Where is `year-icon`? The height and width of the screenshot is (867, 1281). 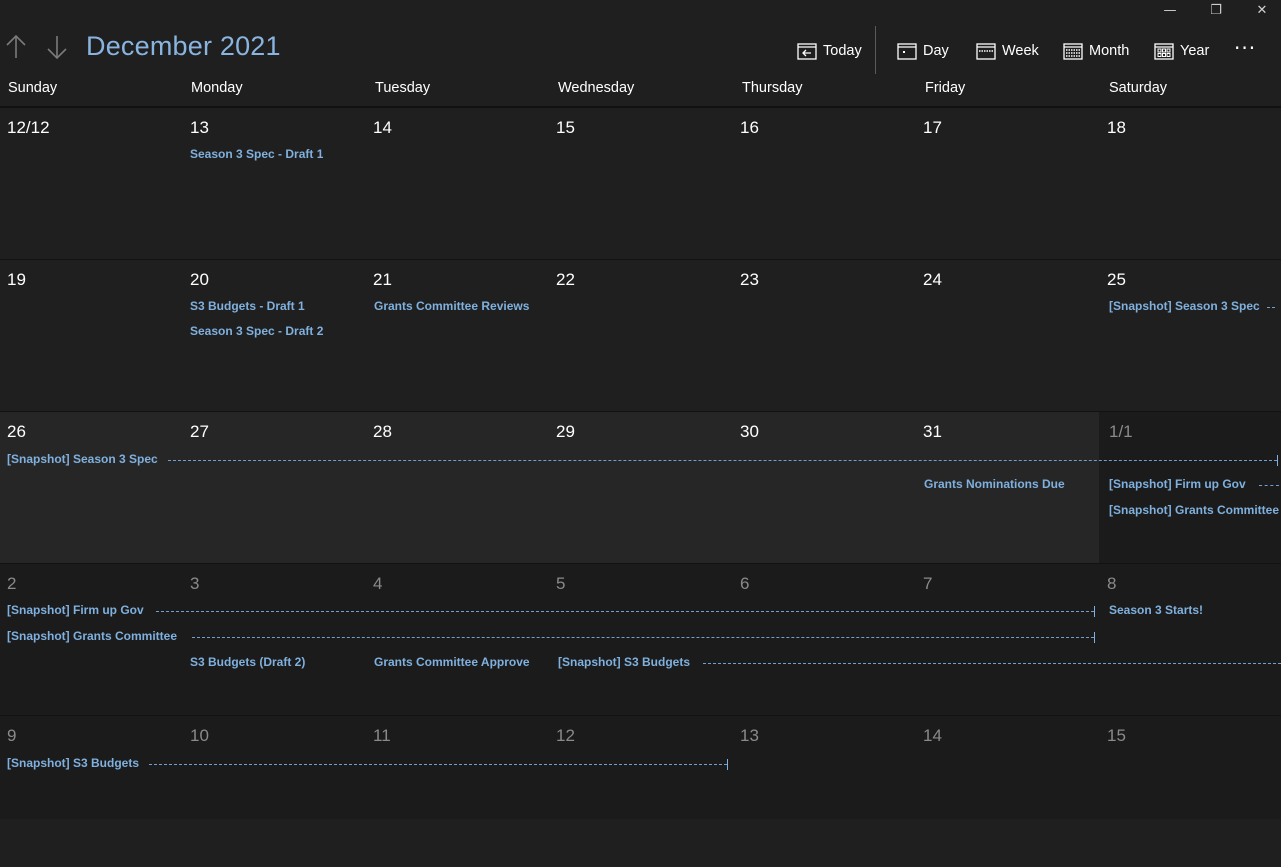
year-icon is located at coordinates (1164, 51).